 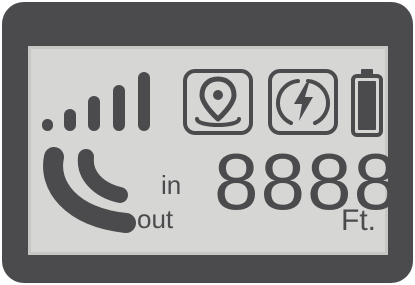 I want to click on battery-icon, so click(x=367, y=103).